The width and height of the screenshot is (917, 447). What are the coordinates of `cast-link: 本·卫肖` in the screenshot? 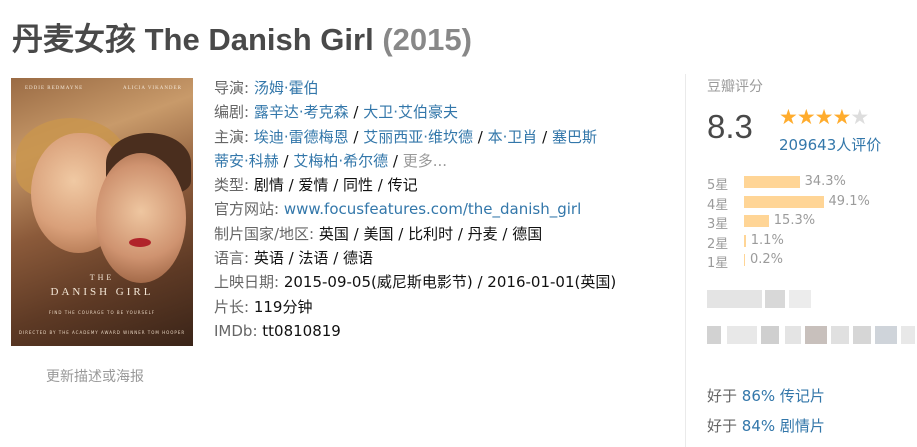 It's located at (513, 137).